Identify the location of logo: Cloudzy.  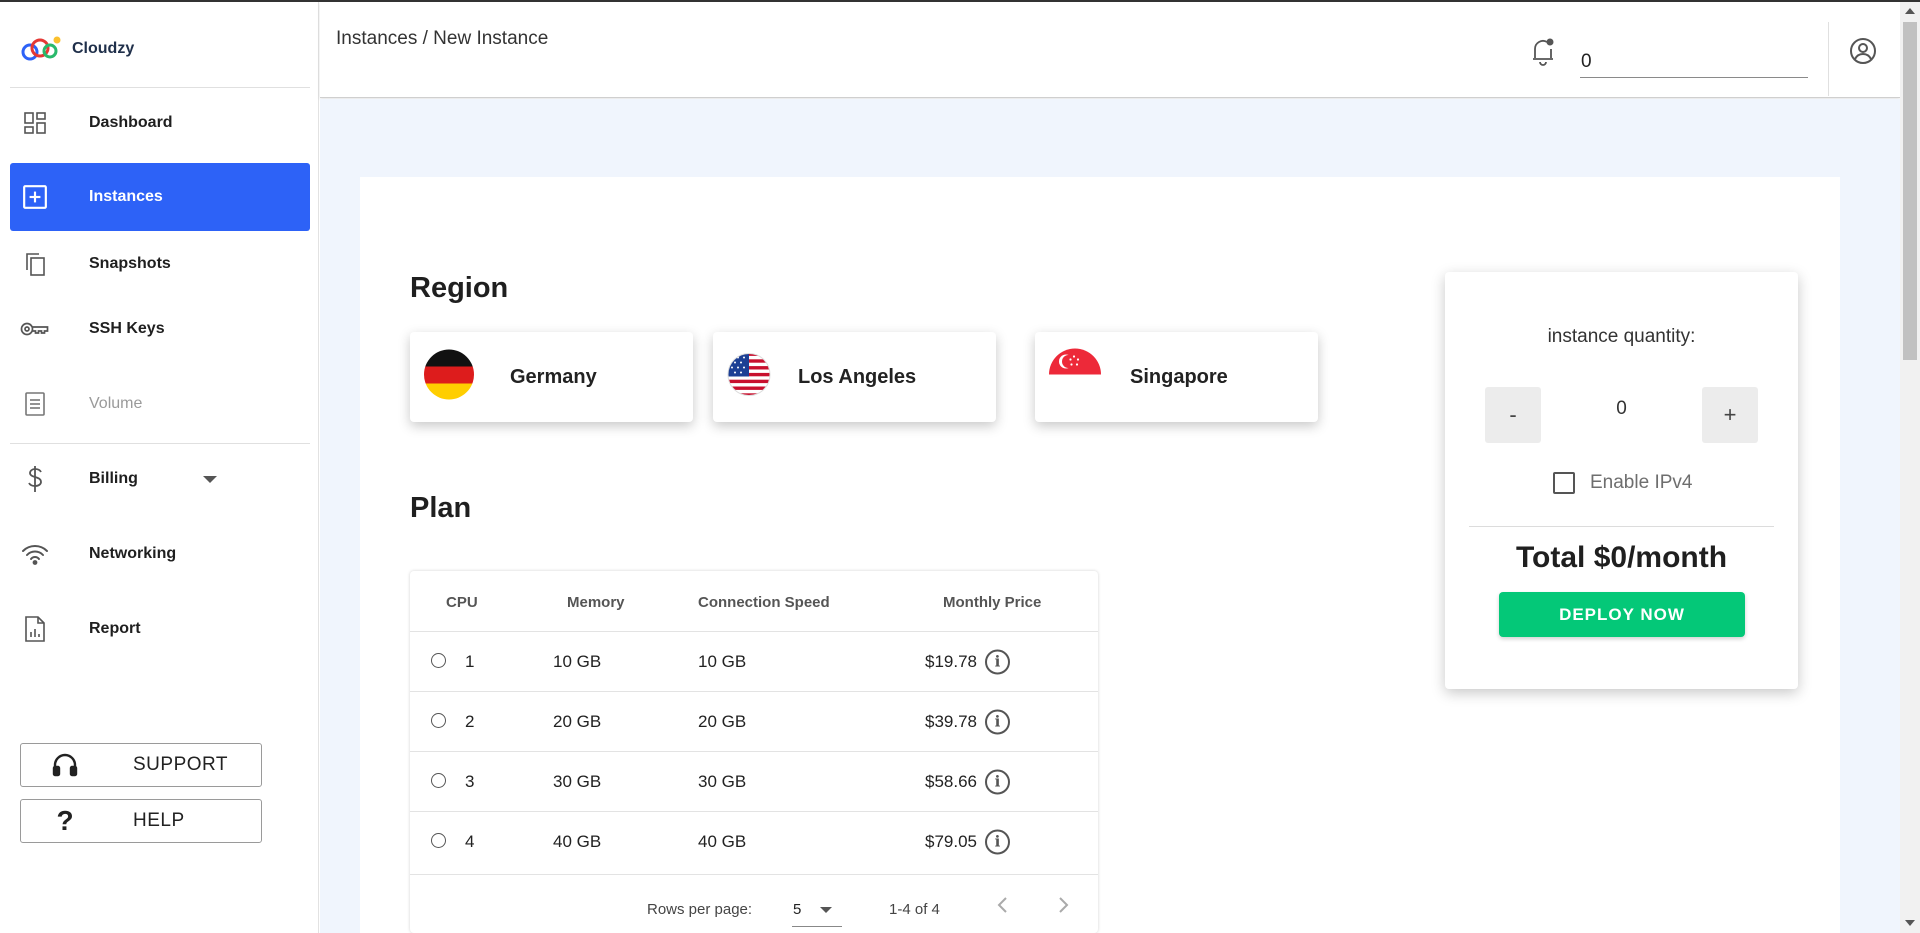
(77, 49).